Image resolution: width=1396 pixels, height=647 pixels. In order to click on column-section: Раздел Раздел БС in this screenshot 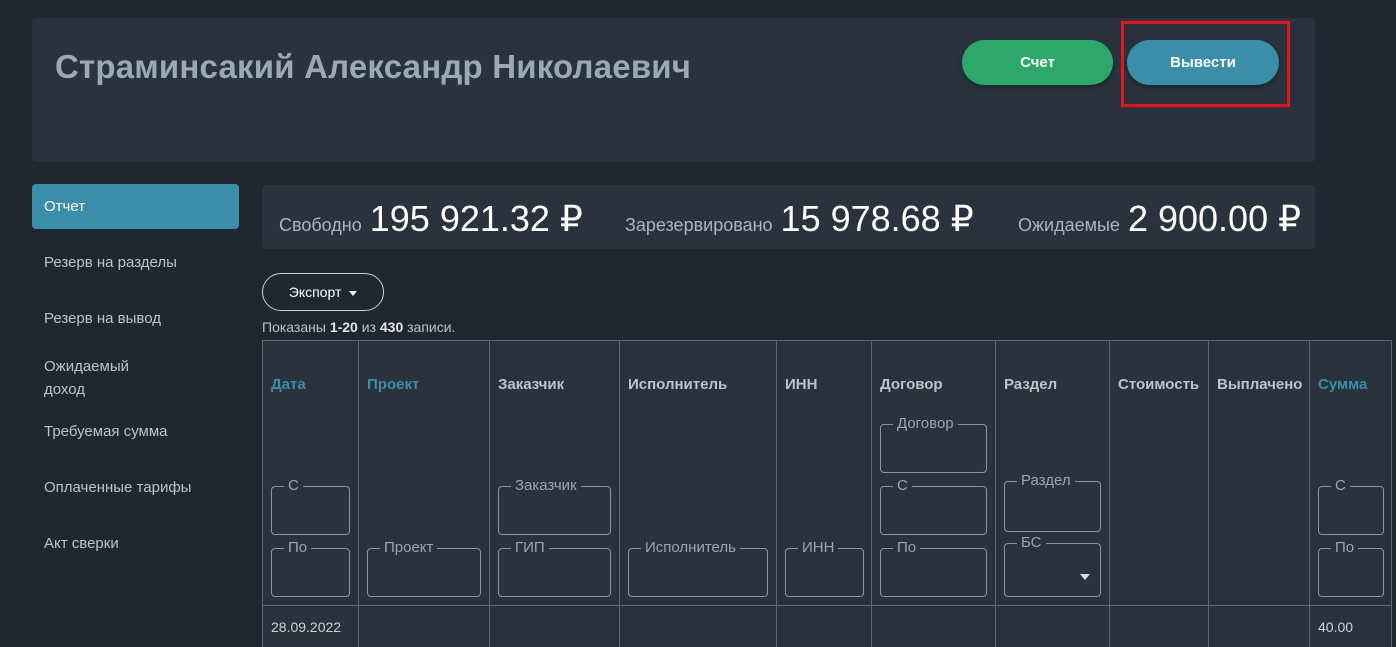, I will do `click(1052, 473)`.